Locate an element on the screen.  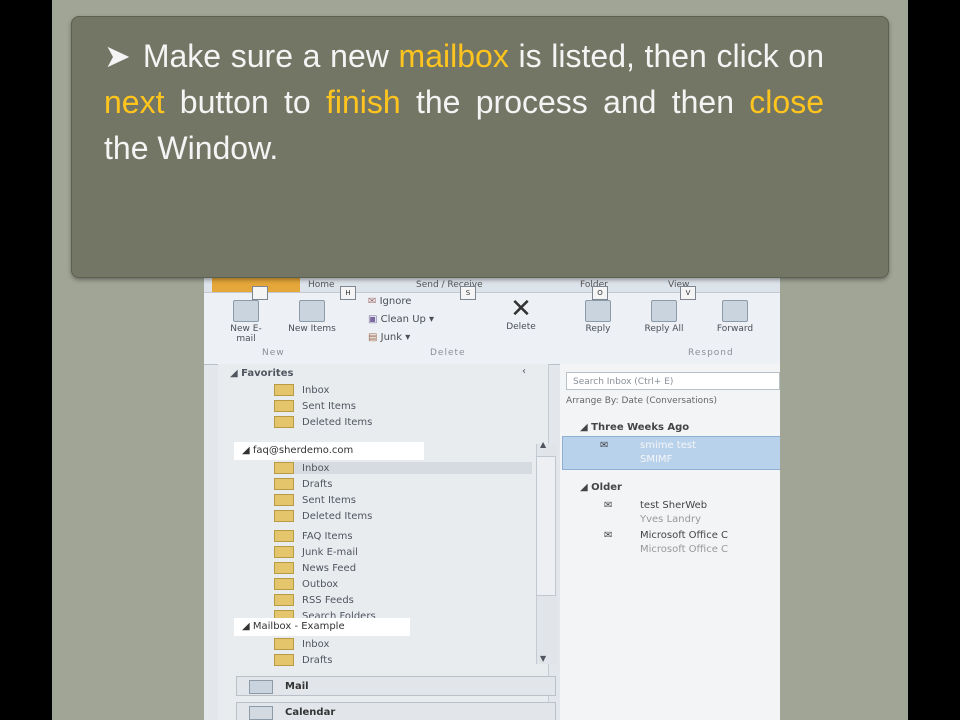
new-email-label: New E-mail is located at coordinates (246, 334).